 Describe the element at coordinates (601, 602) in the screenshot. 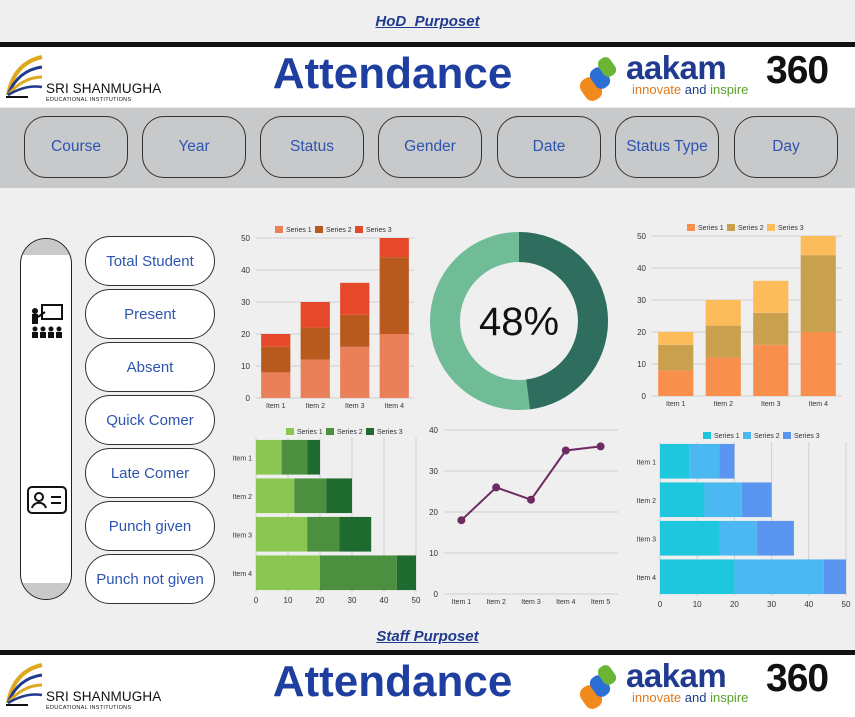

I see `x-tick-label: Item 5` at that location.